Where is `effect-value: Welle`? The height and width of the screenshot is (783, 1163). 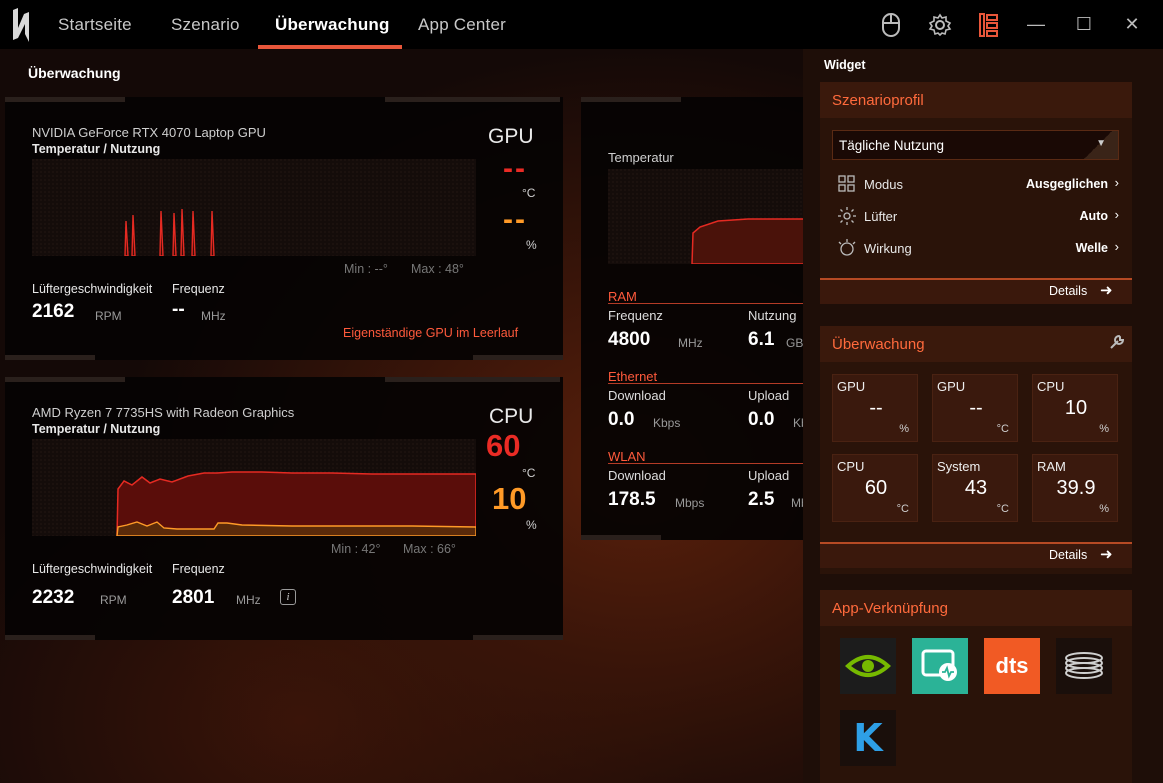 effect-value: Welle is located at coordinates (1092, 248).